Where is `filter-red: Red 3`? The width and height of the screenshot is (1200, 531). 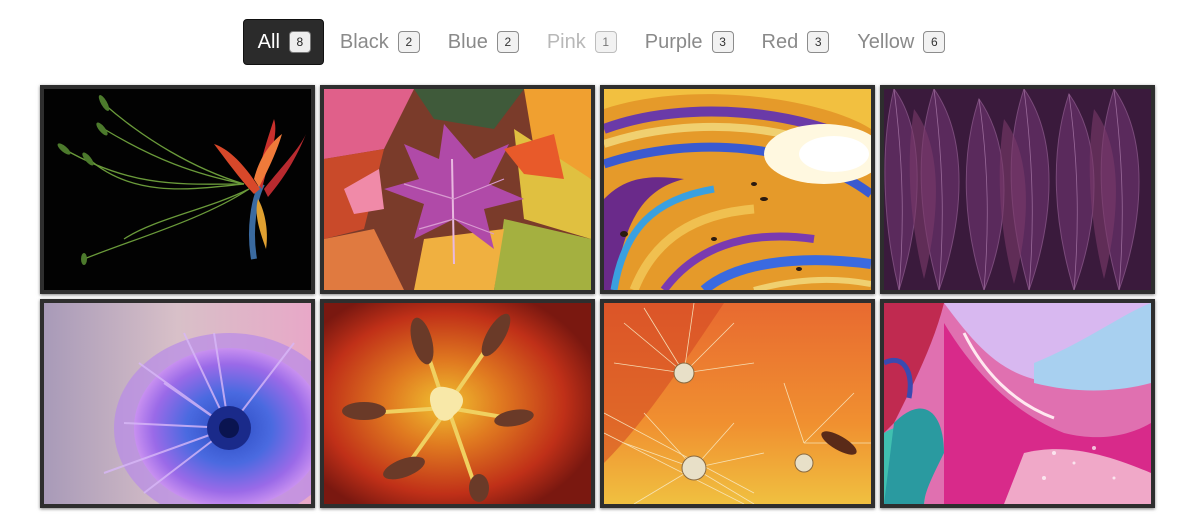 filter-red: Red 3 is located at coordinates (795, 42).